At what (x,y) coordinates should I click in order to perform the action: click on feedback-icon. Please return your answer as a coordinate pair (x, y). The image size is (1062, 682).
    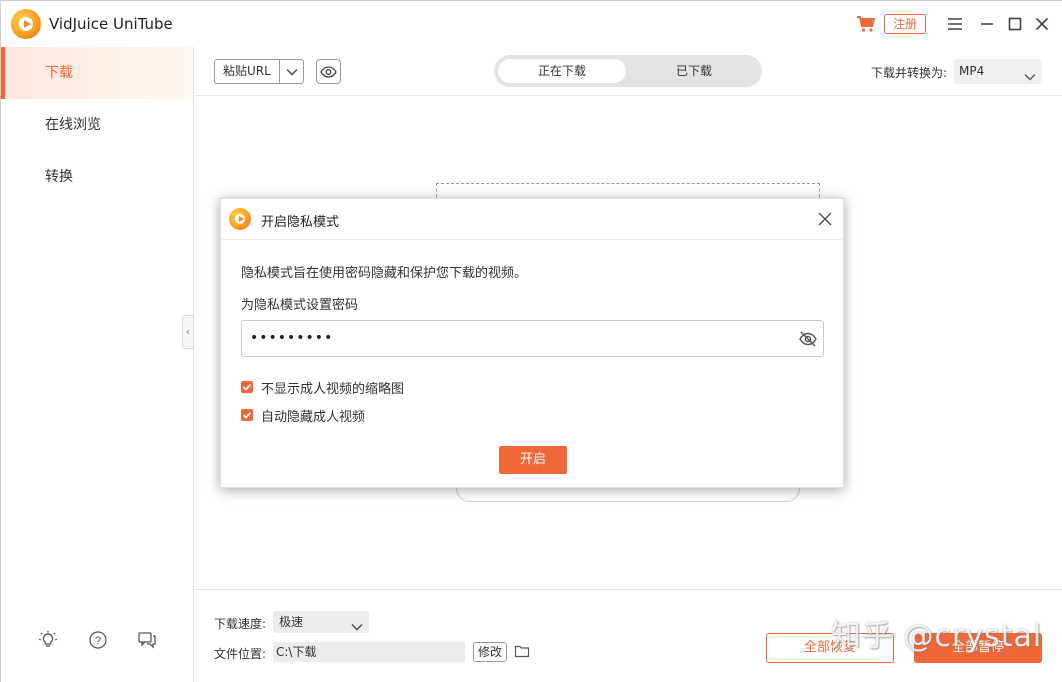
    Looking at the image, I should click on (147, 640).